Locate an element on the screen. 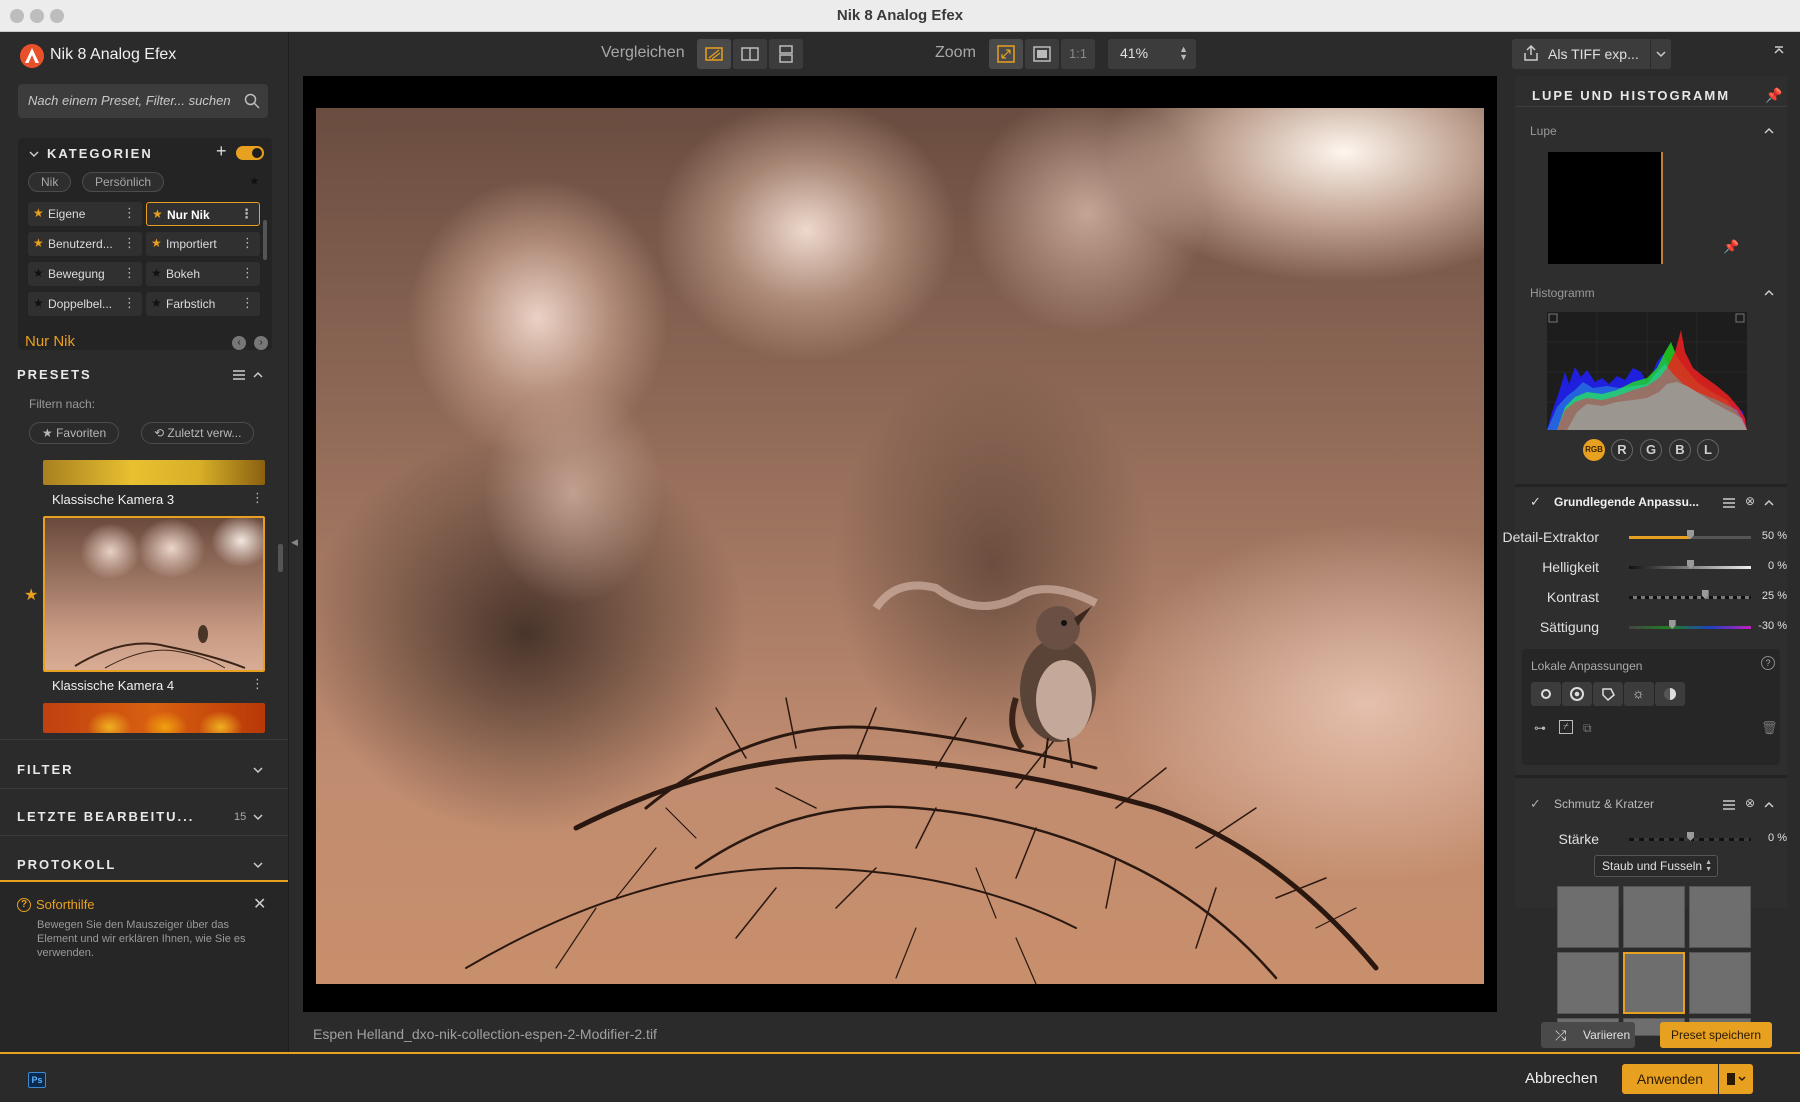  fill-screen-button is located at coordinates (1042, 54).